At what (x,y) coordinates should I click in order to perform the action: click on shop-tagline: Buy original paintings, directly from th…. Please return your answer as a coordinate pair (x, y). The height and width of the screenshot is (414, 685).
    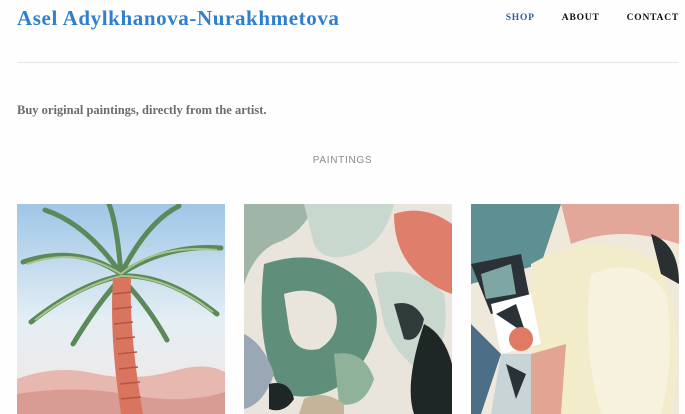
    Looking at the image, I should click on (142, 110).